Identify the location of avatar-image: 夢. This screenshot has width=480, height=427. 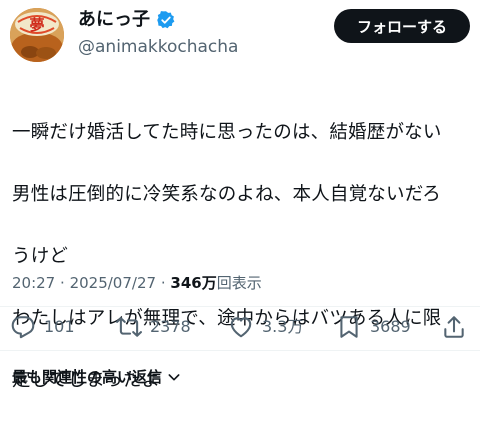
(37, 35).